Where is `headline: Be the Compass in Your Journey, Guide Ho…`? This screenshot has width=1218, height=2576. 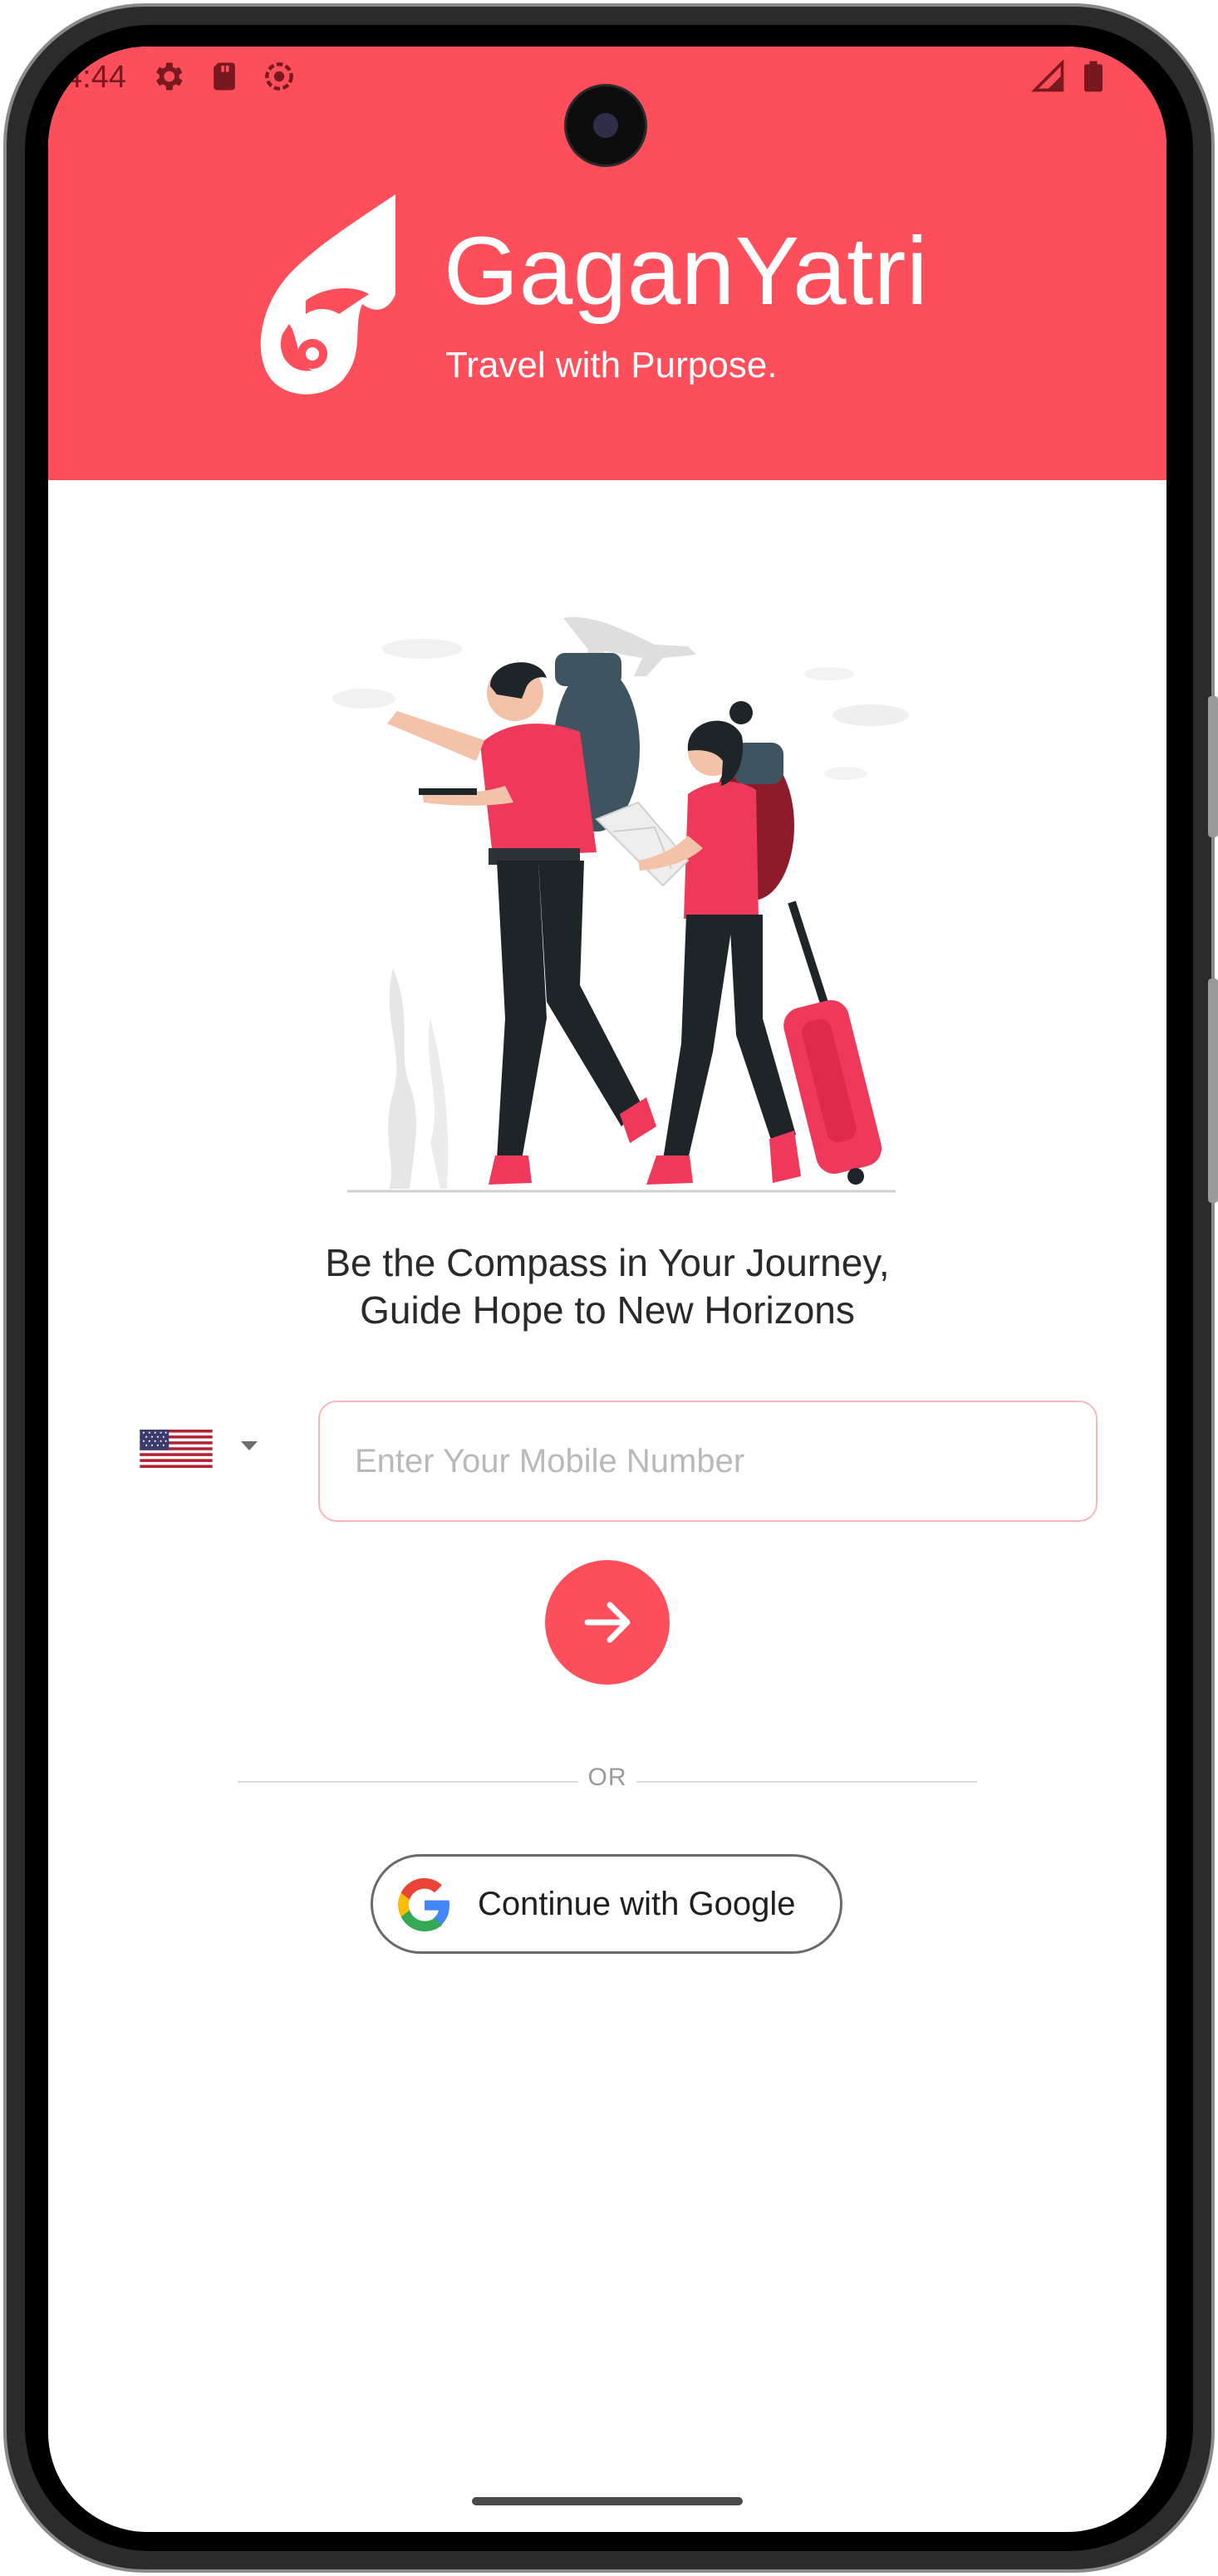
headline: Be the Compass in Your Journey, Guide Ho… is located at coordinates (607, 1286).